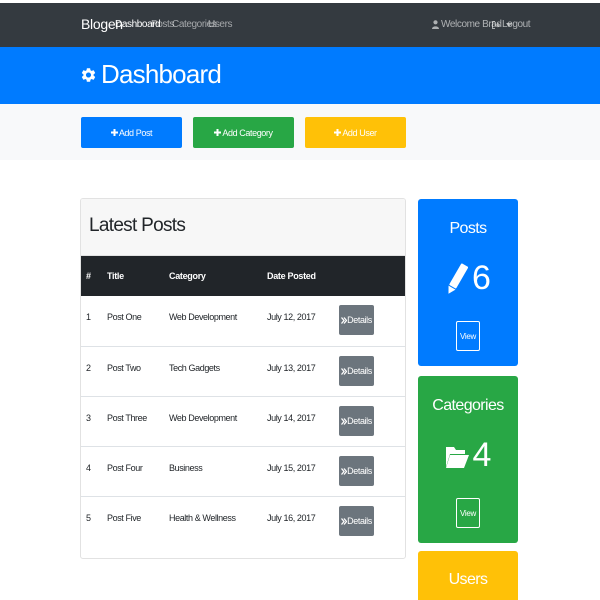  Describe the element at coordinates (186, 468) in the screenshot. I see `row-category: Business` at that location.